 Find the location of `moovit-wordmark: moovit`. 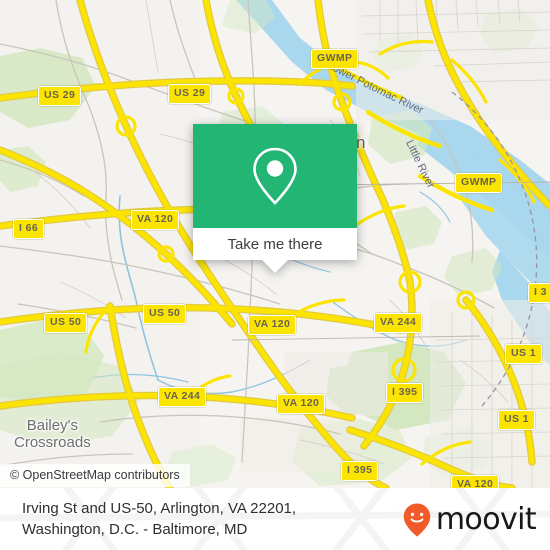

moovit-wordmark: moovit is located at coordinates (486, 519).